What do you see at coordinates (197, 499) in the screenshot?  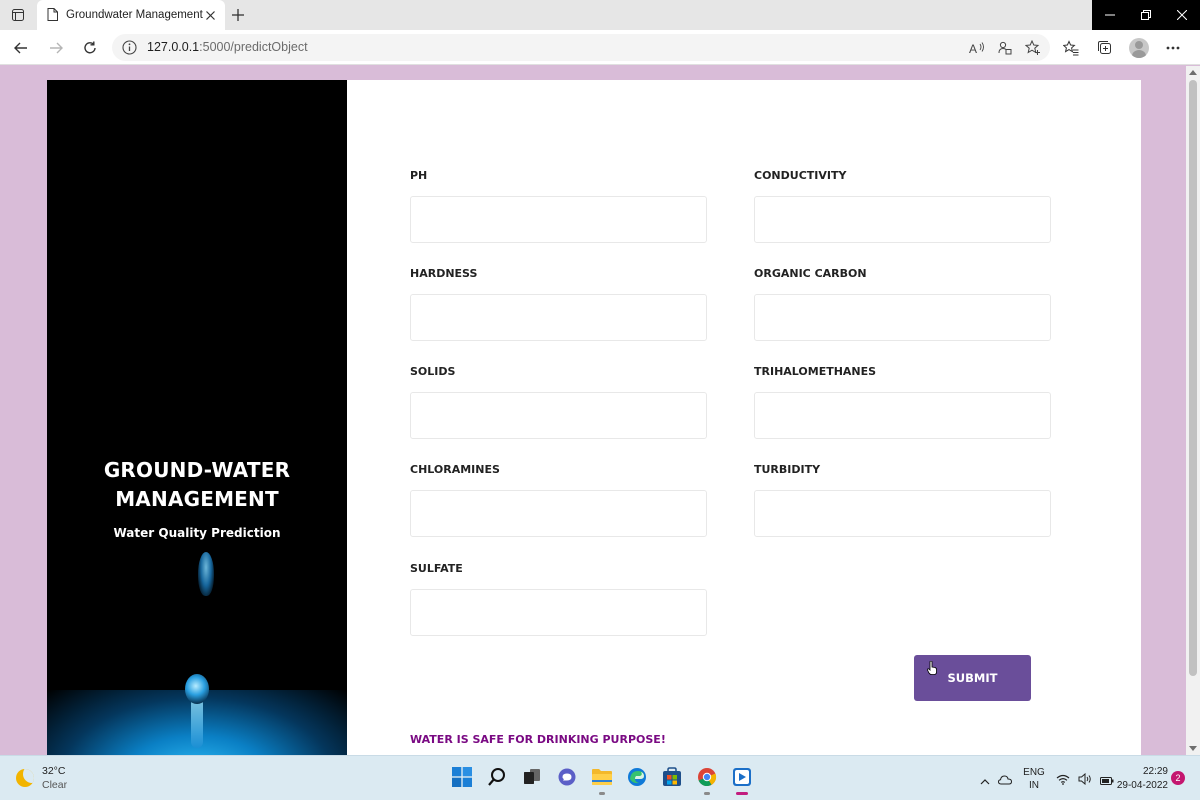 I see `hero-title-line2: MANAGEMENT` at bounding box center [197, 499].